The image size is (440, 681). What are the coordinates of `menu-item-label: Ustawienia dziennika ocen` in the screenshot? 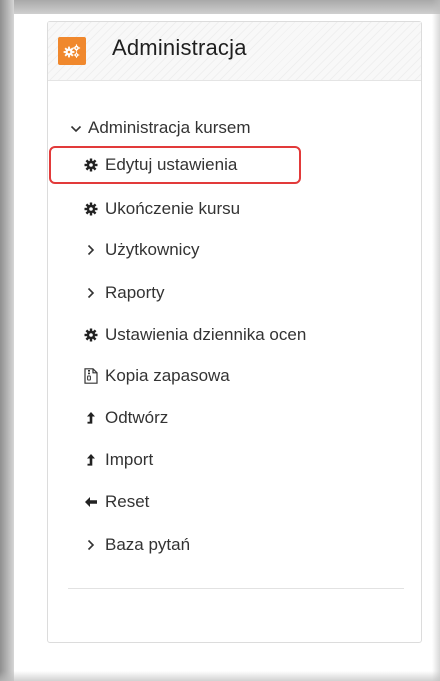 It's located at (205, 335).